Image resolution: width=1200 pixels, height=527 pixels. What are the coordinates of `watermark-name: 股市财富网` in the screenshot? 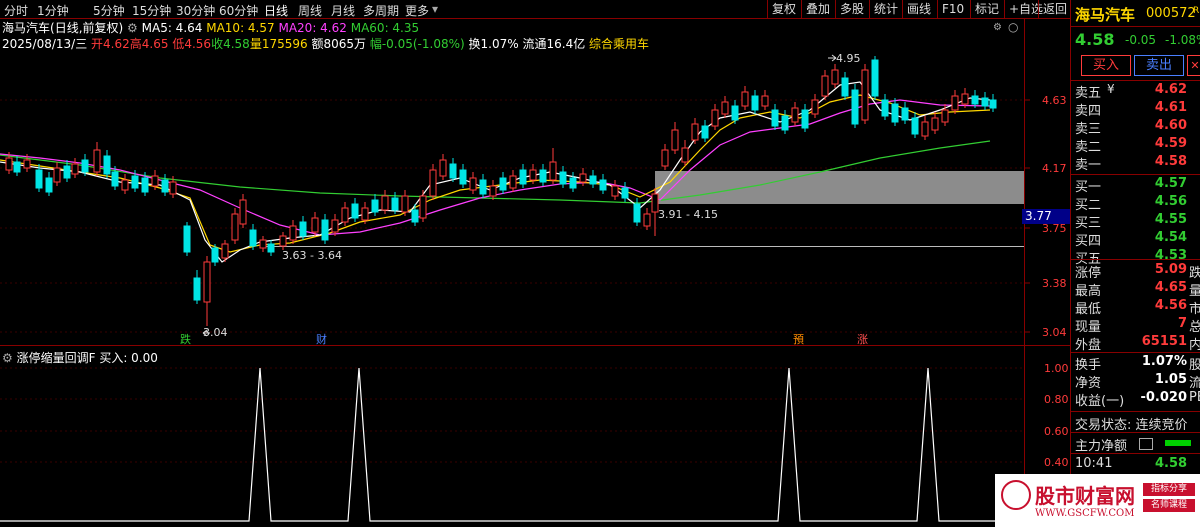 It's located at (1085, 496).